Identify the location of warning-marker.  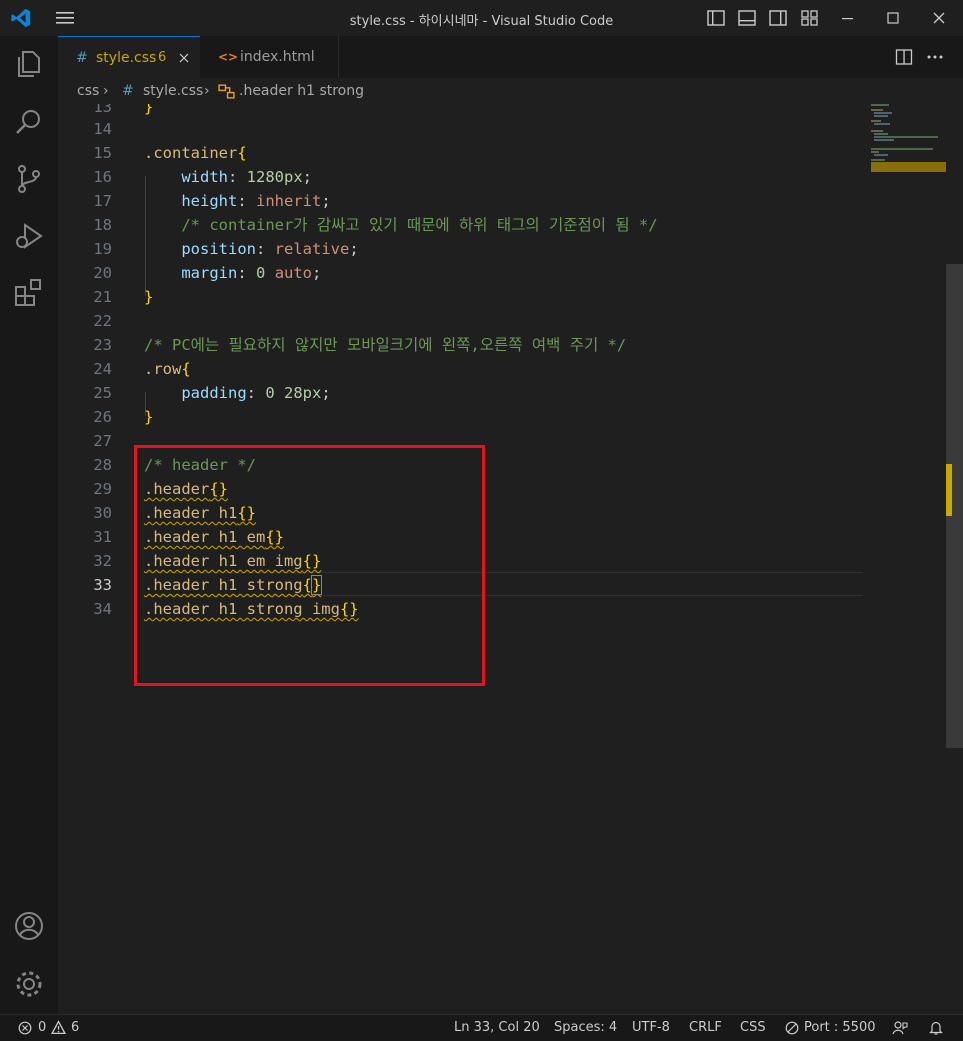
(949, 490).